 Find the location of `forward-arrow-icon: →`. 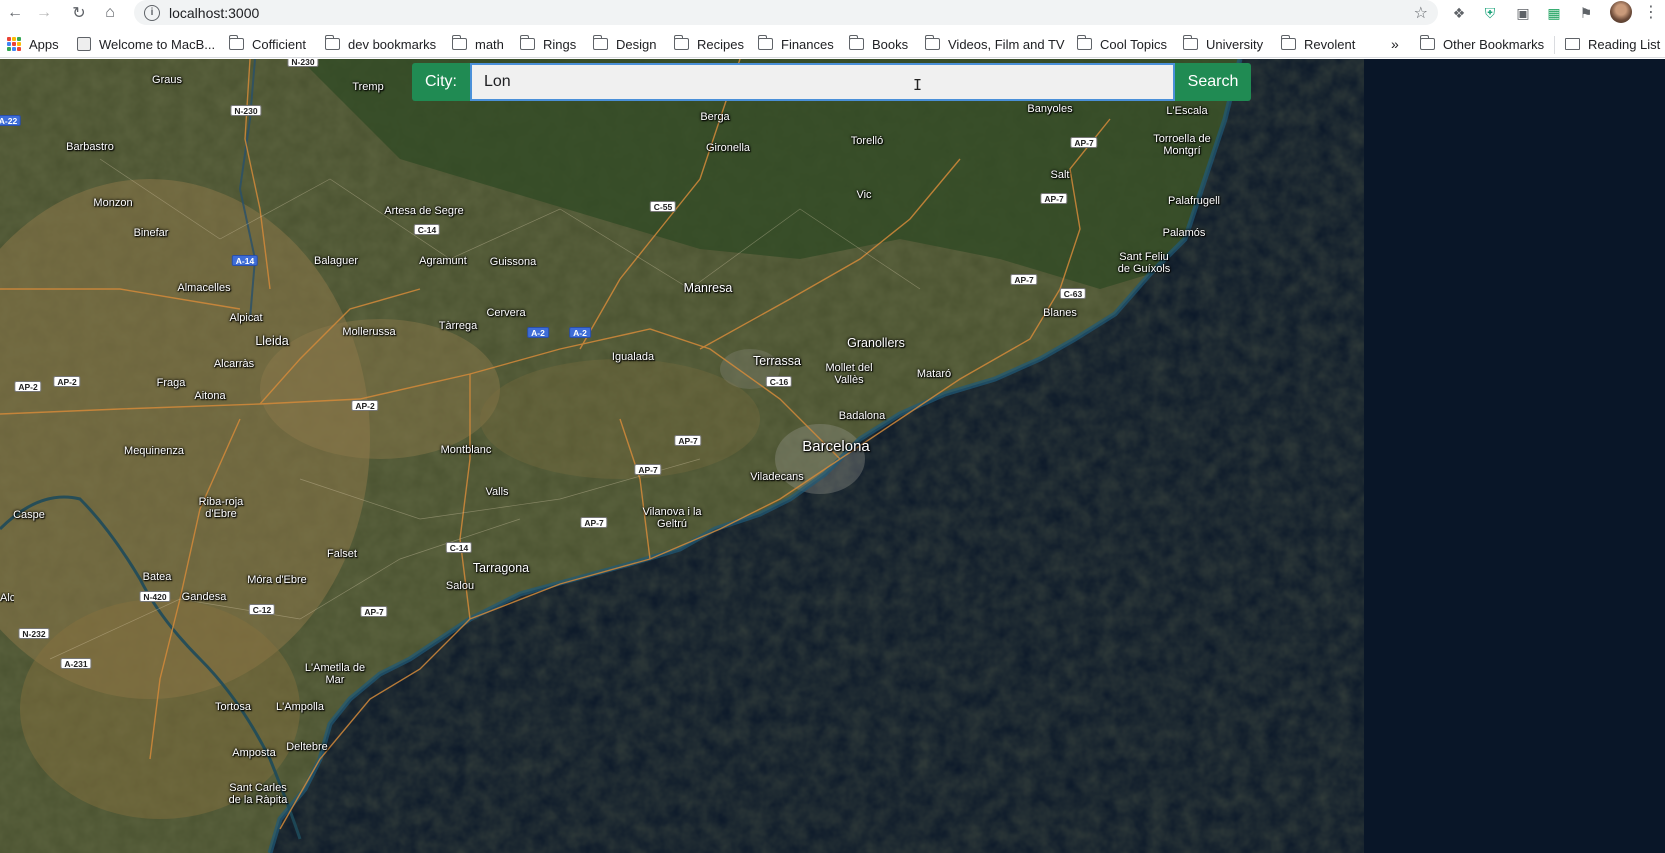

forward-arrow-icon: → is located at coordinates (44, 13).